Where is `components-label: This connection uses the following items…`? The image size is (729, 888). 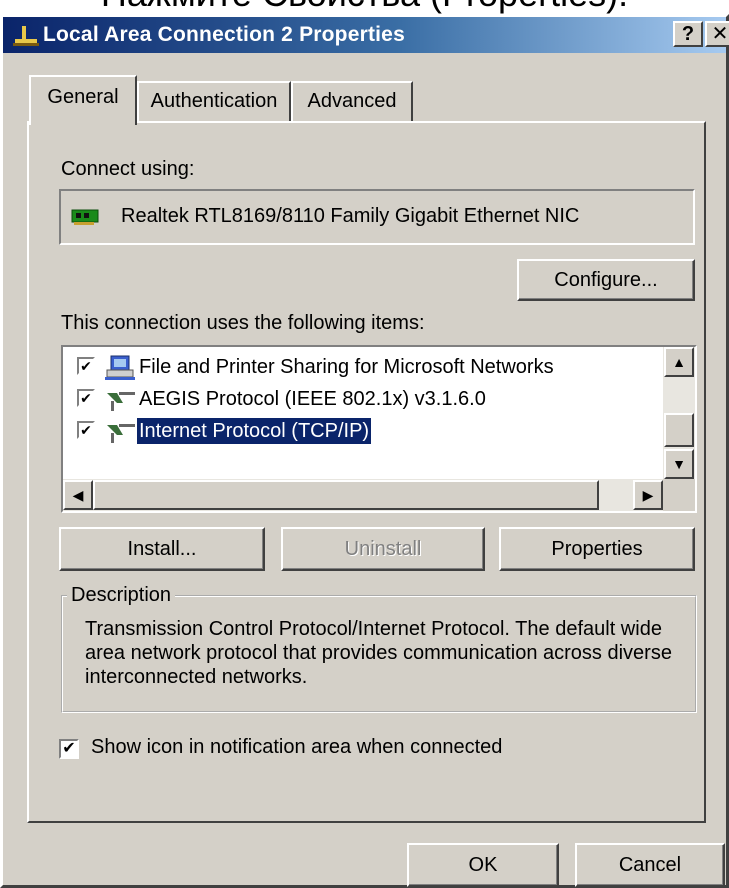
components-label: This connection uses the following items… is located at coordinates (243, 323).